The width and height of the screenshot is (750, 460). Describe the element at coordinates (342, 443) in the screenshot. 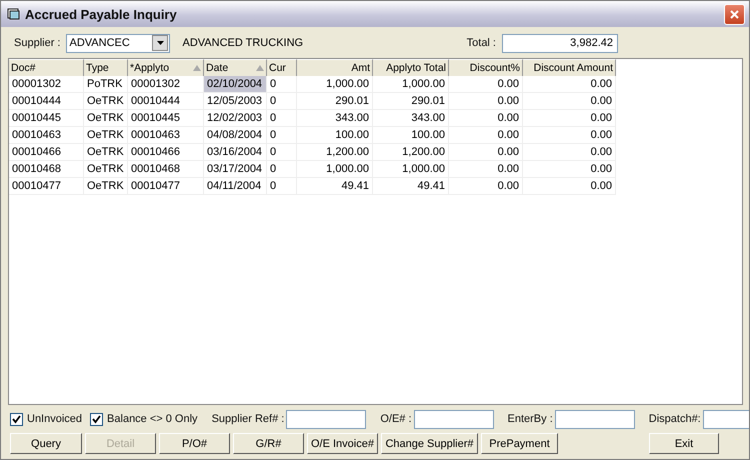

I see `action-button: O/E Invoice#` at that location.